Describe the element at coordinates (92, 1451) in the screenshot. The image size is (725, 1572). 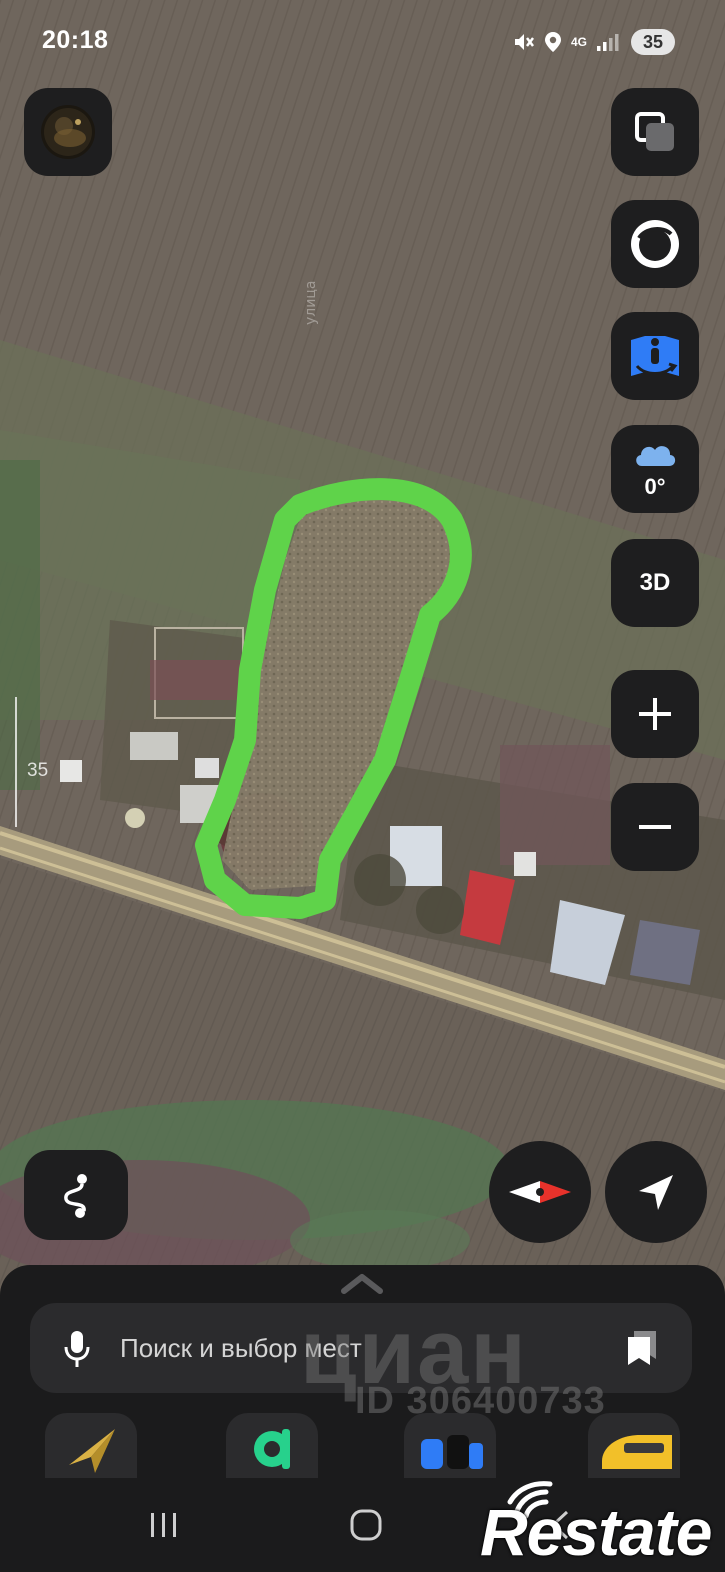
I see `navigator-icon` at that location.